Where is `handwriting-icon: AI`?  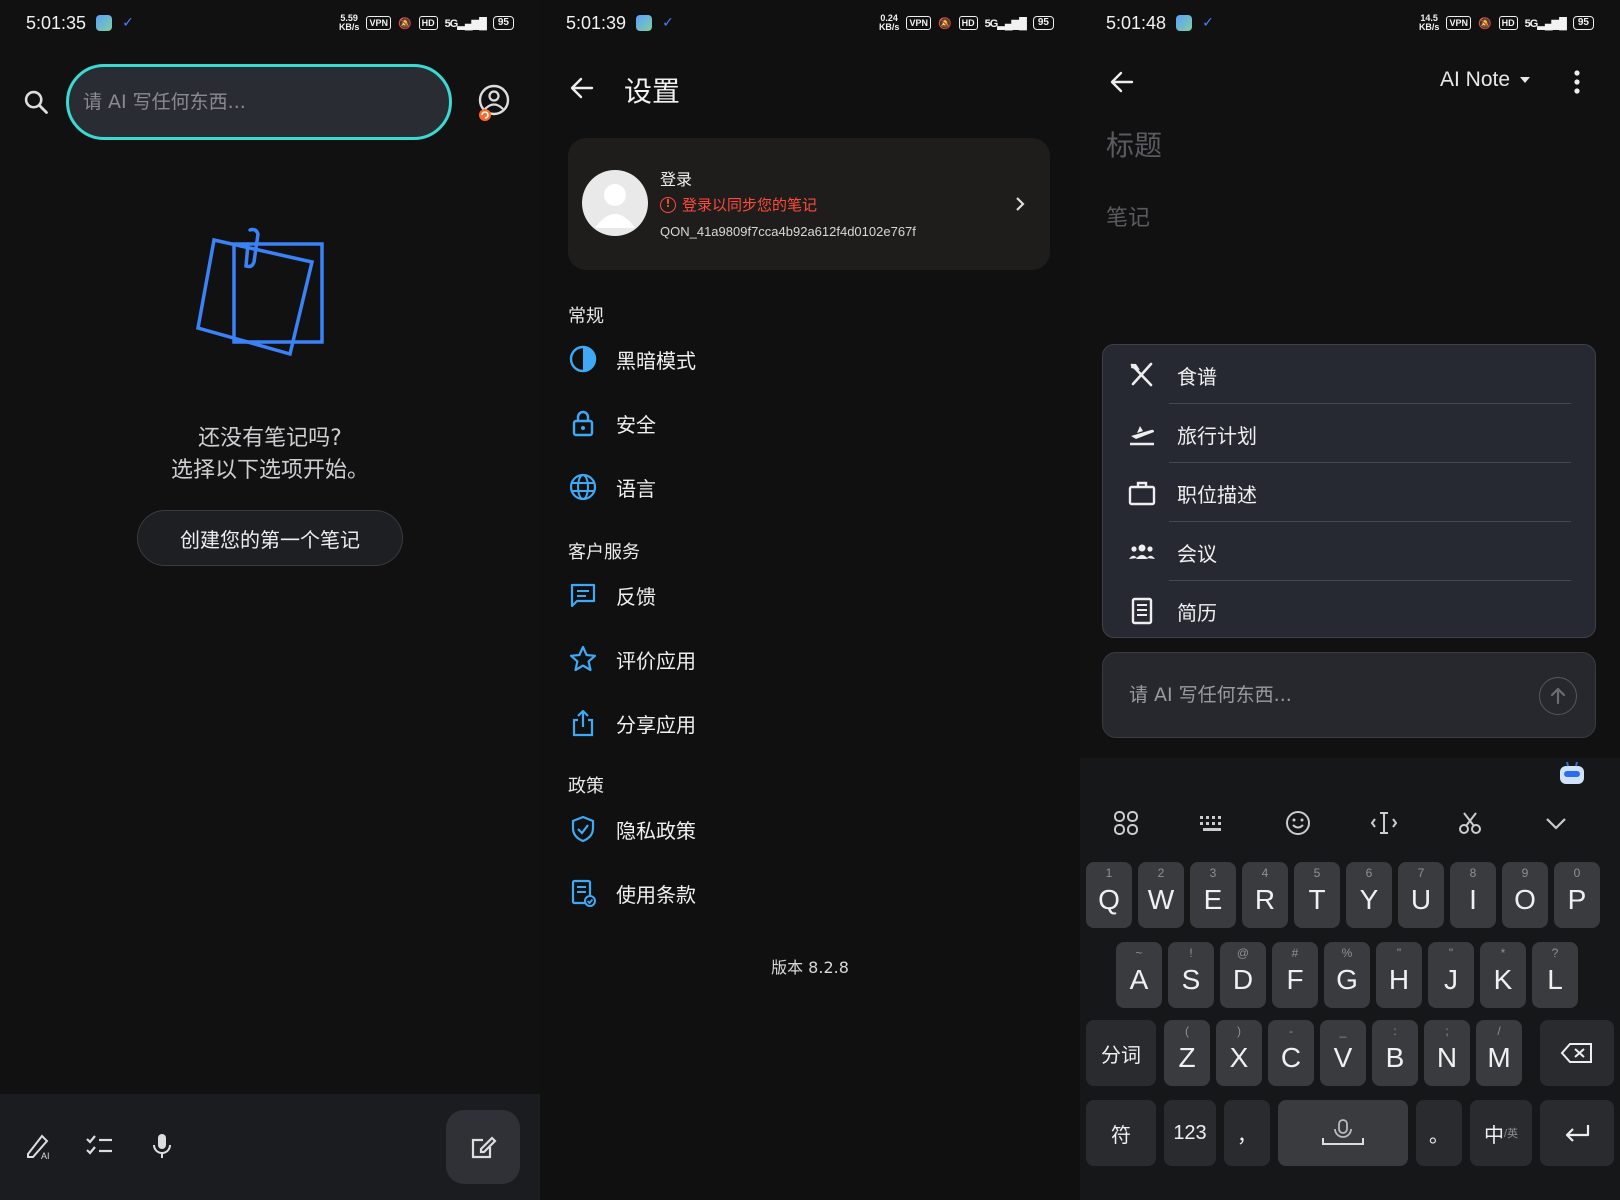 handwriting-icon: AI is located at coordinates (38, 1146).